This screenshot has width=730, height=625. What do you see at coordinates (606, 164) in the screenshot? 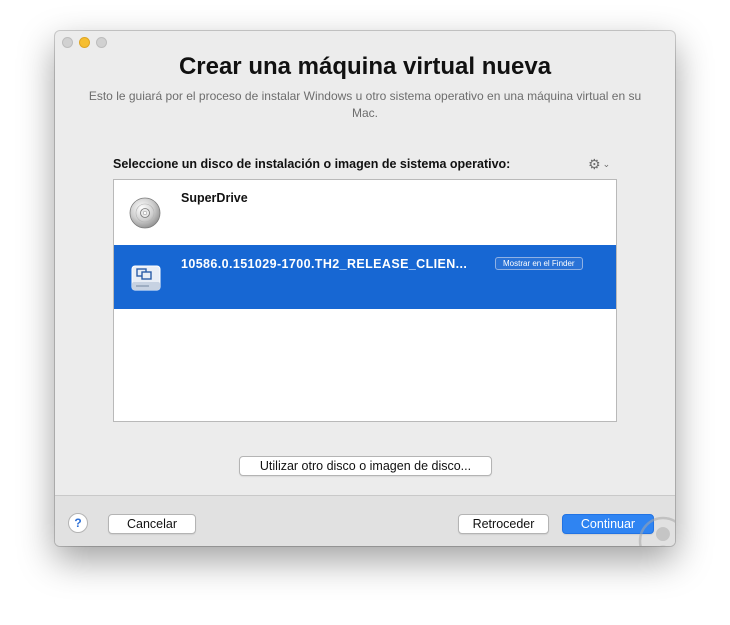
I see `chevron-down-icon: ⌄` at bounding box center [606, 164].